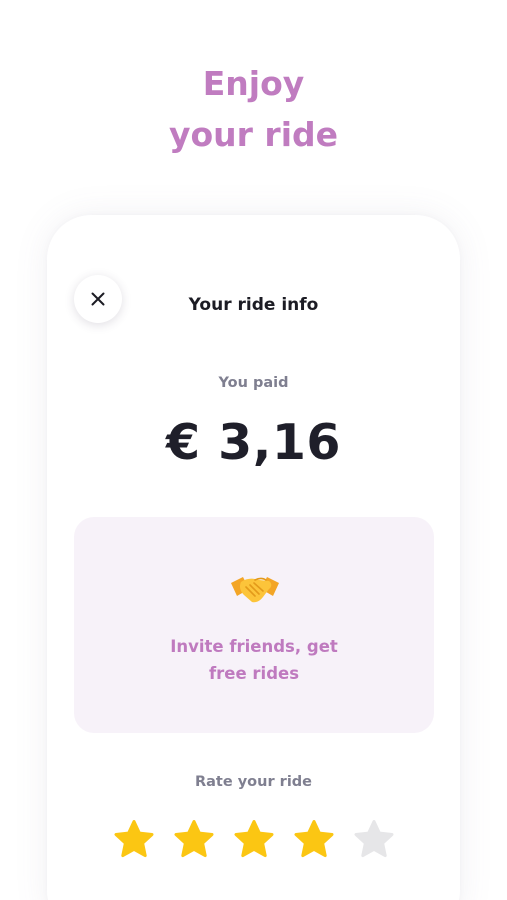 The height and width of the screenshot is (900, 507). I want to click on star-rating, so click(253, 840).